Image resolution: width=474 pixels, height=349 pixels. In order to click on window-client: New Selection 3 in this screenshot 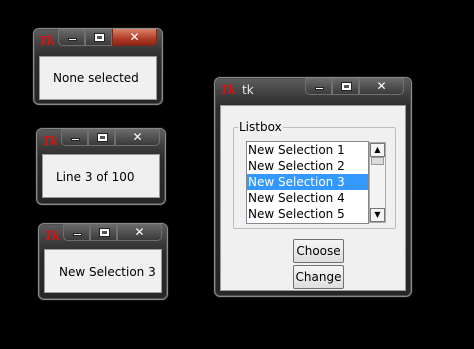, I will do `click(103, 271)`.